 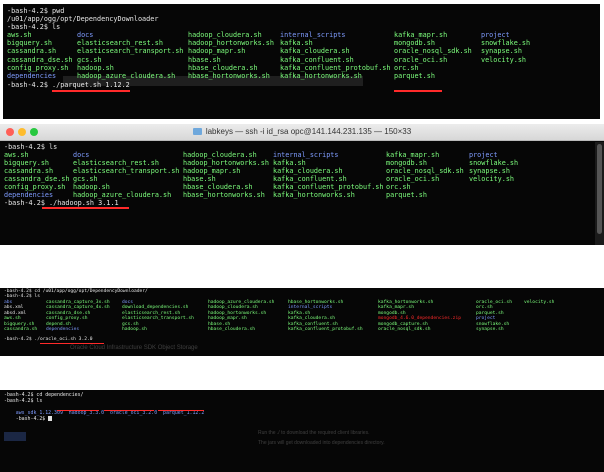 What do you see at coordinates (86, 413) in the screenshot?
I see `ls-dir-entry: hadoop_3.3.0` at bounding box center [86, 413].